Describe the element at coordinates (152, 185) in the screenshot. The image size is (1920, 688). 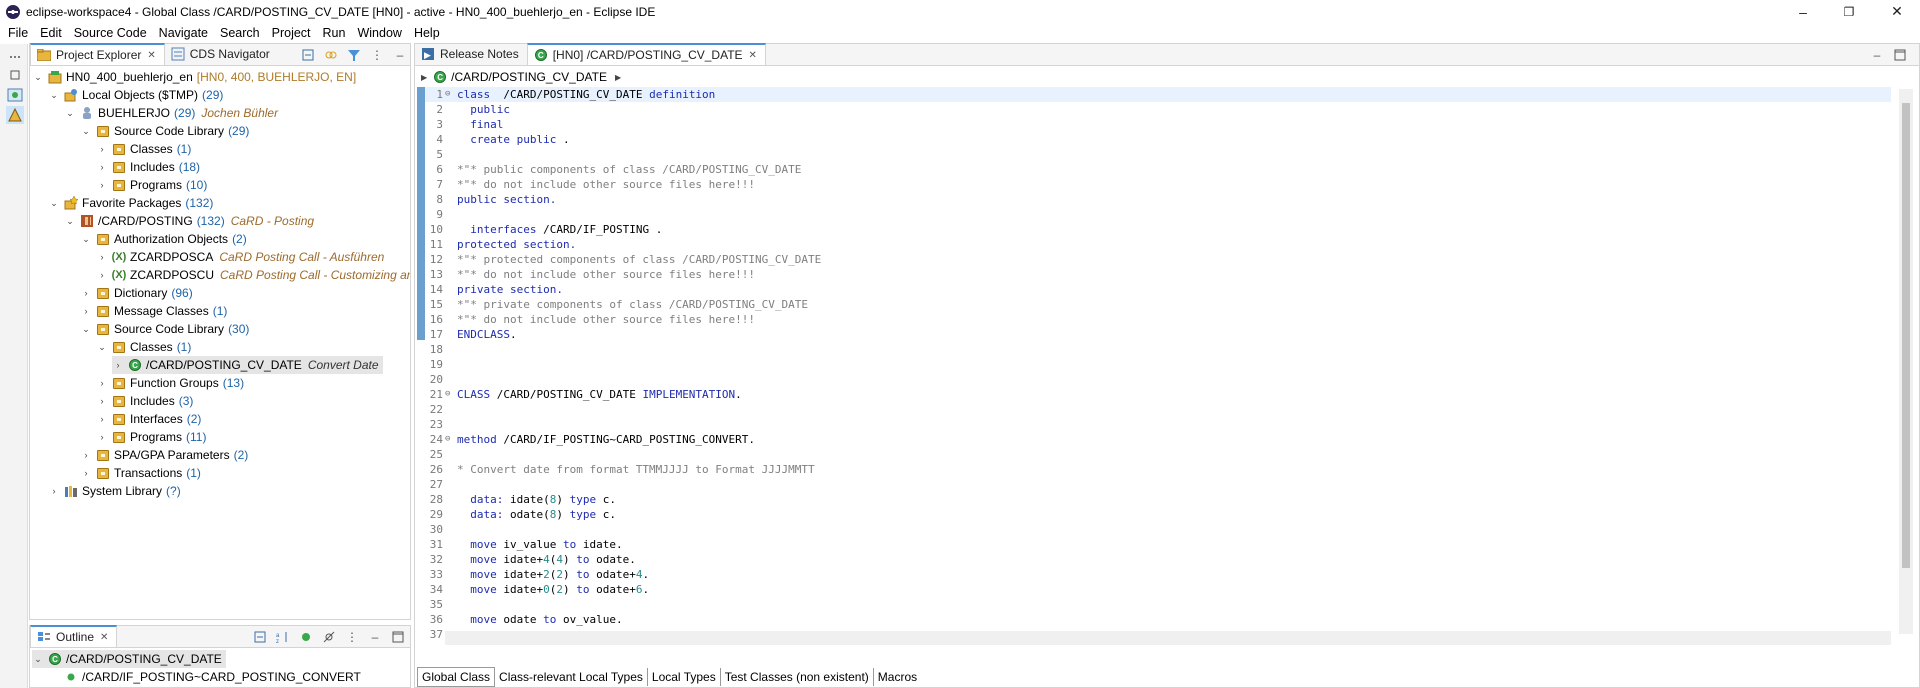
I see `tree-node-programs: › Programs (10)` at that location.